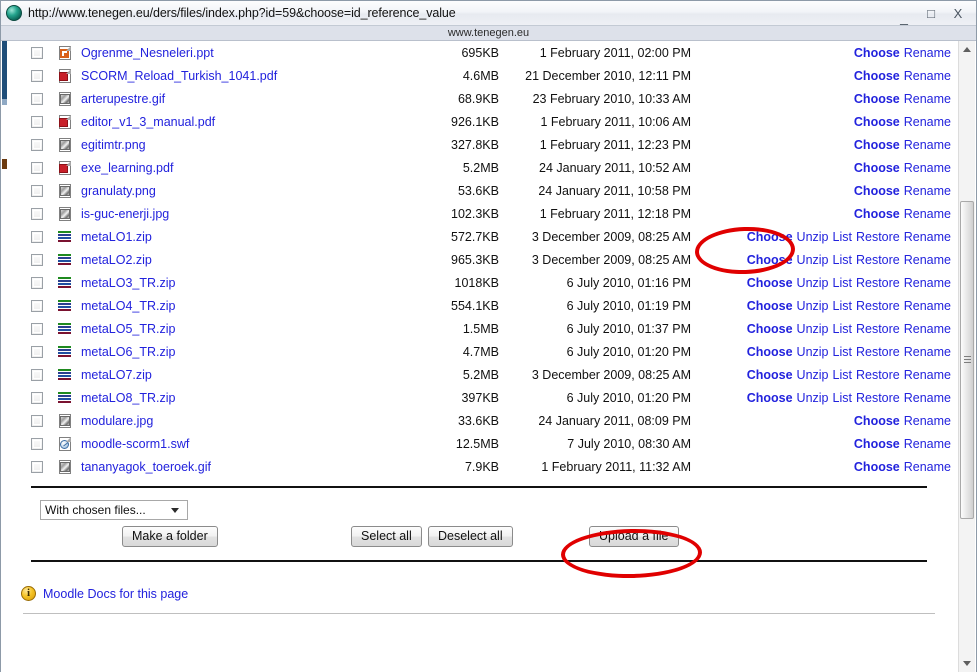 This screenshot has width=977, height=672. Describe the element at coordinates (931, 13) in the screenshot. I see `maximize-button: □` at that location.